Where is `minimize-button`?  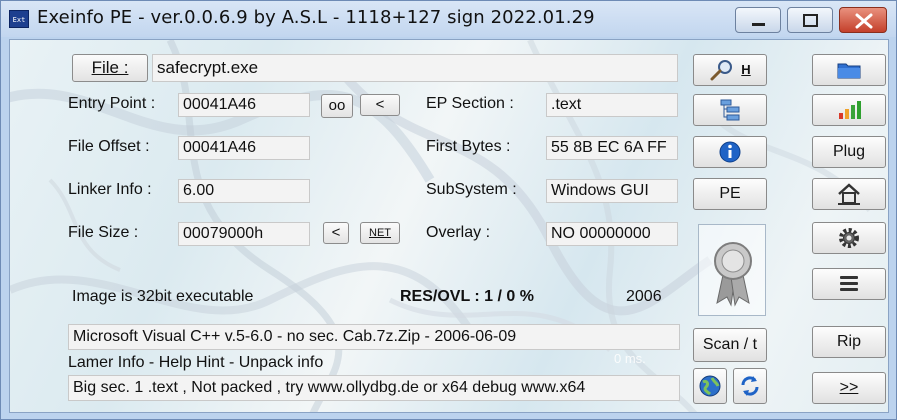
minimize-button is located at coordinates (758, 20).